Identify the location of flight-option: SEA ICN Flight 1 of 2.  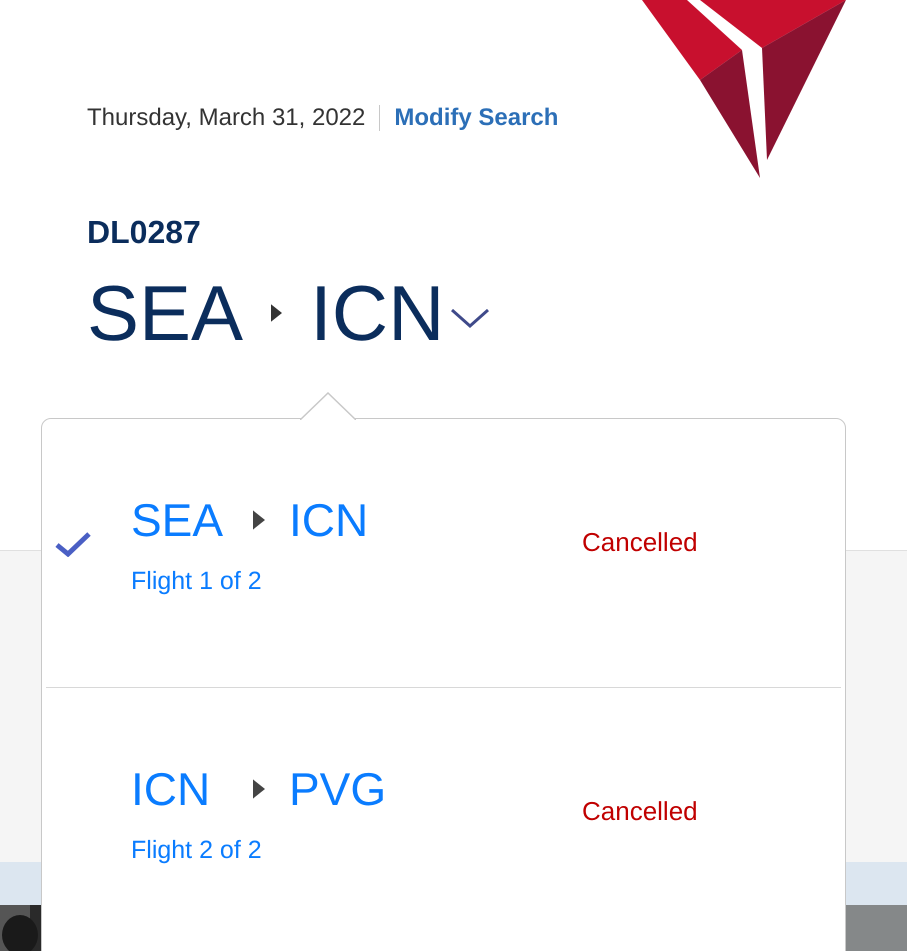
(249, 548).